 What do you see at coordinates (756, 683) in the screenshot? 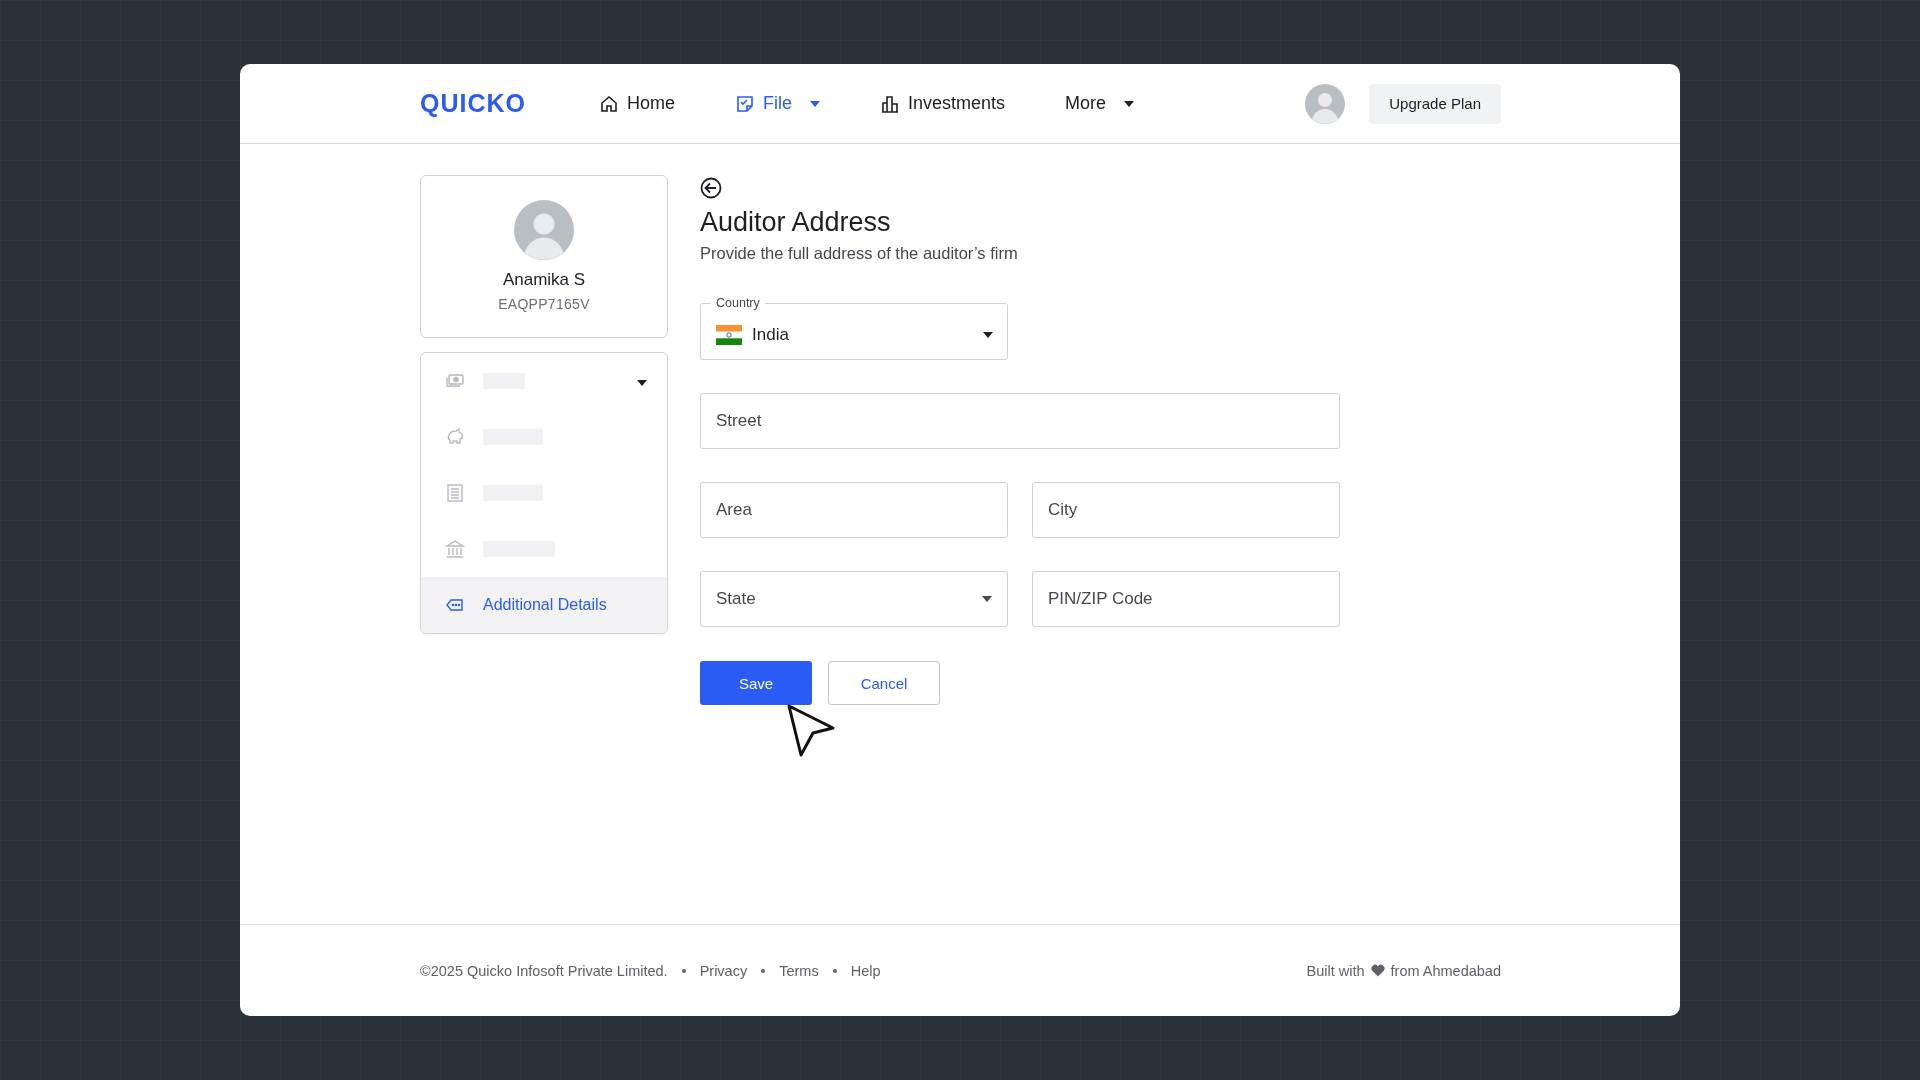
I see `save-button: Save` at bounding box center [756, 683].